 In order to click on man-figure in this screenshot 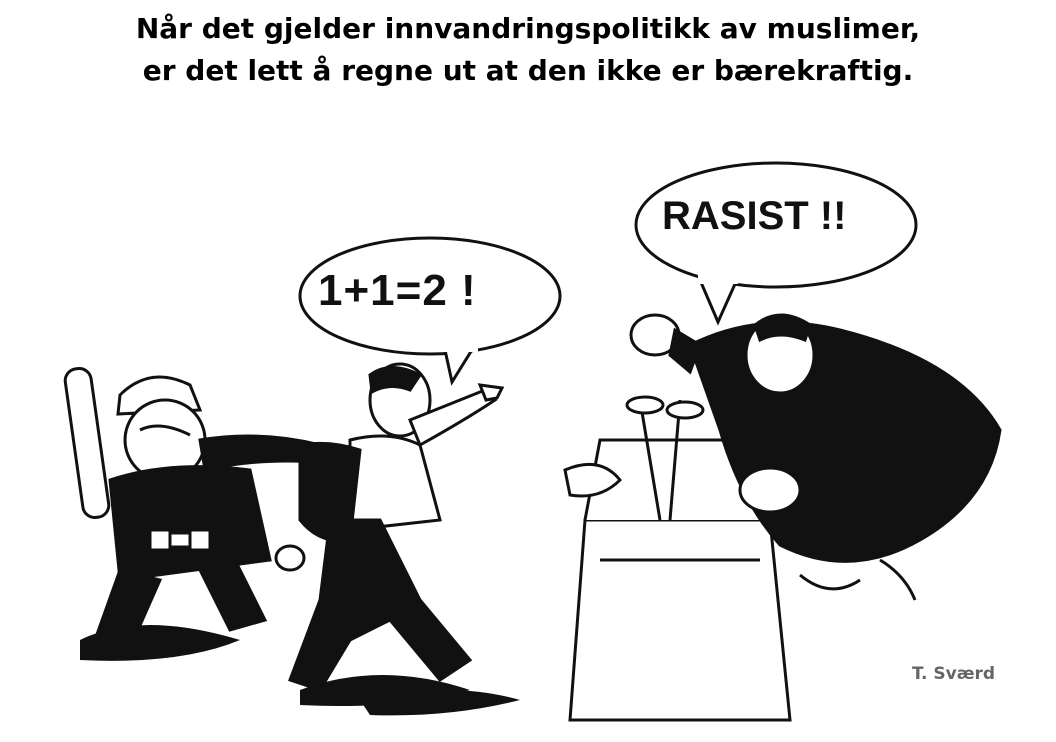, I will do `click(389, 527)`.